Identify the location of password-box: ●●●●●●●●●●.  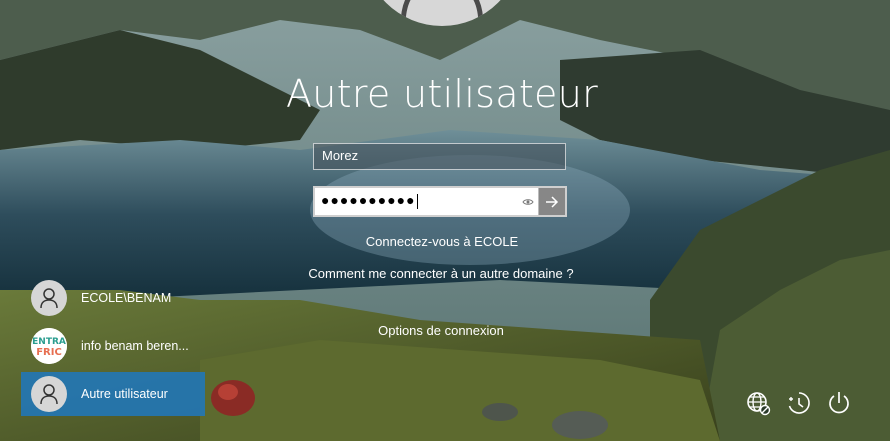
(440, 201).